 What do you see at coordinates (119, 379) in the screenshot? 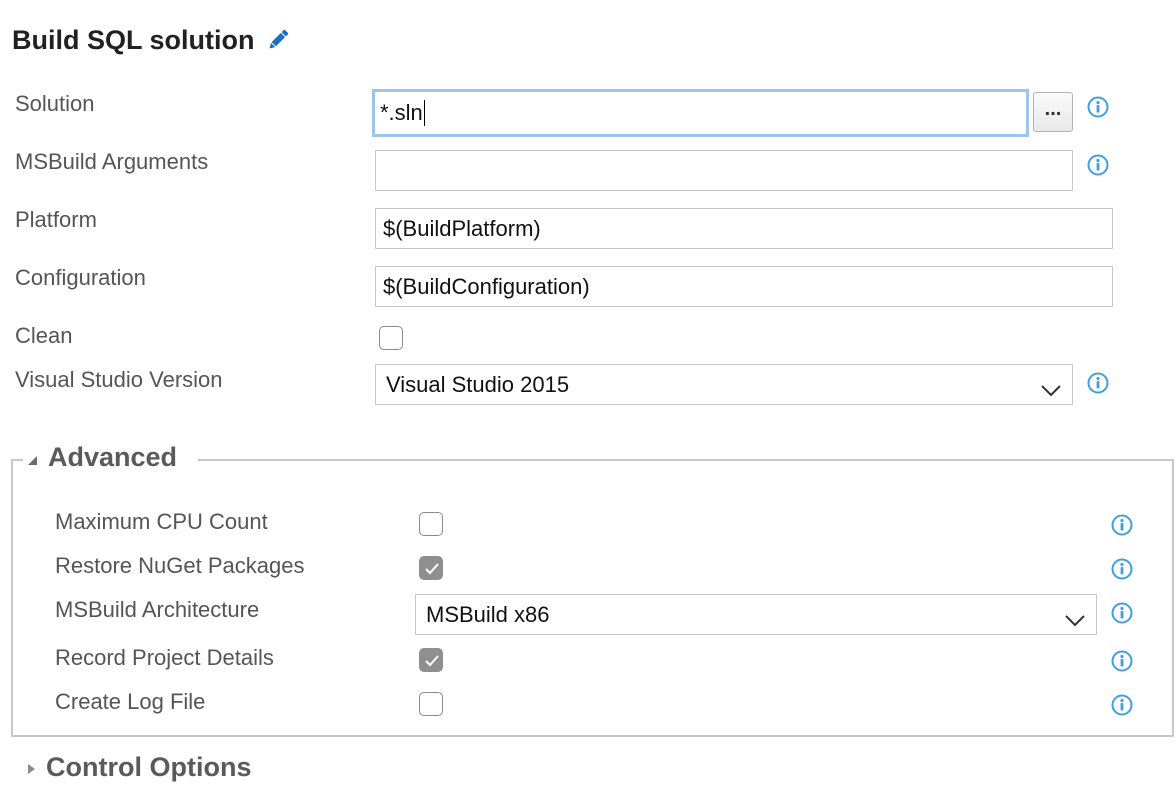
I see `visual-studio-version-label: Visual Studio Version` at bounding box center [119, 379].